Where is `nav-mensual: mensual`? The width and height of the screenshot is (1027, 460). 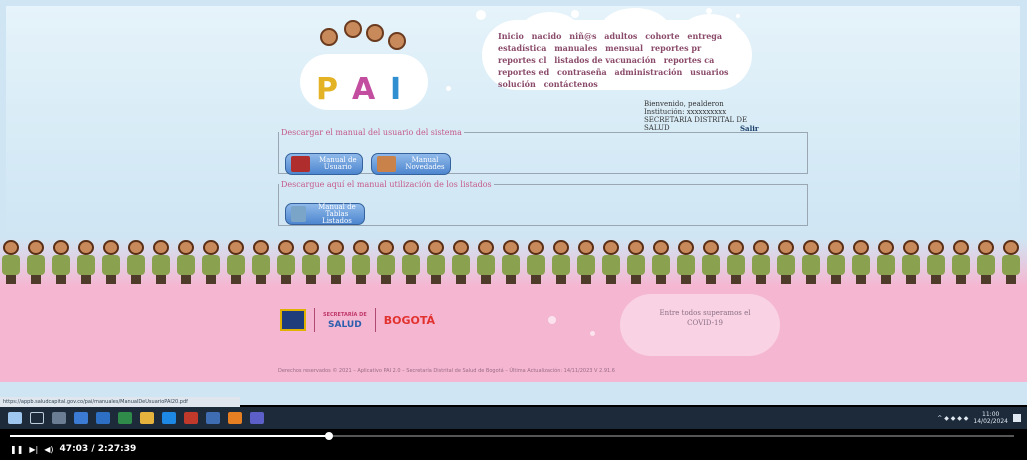 nav-mensual: mensual is located at coordinates (624, 48).